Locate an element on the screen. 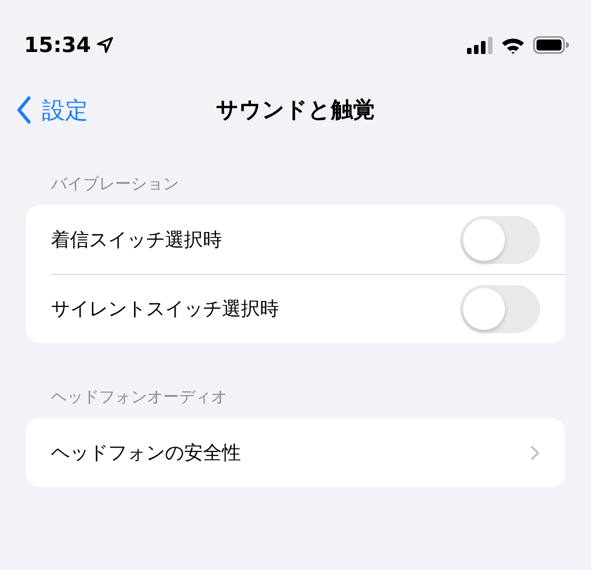 The height and width of the screenshot is (570, 591). chevron-left-icon is located at coordinates (24, 110).